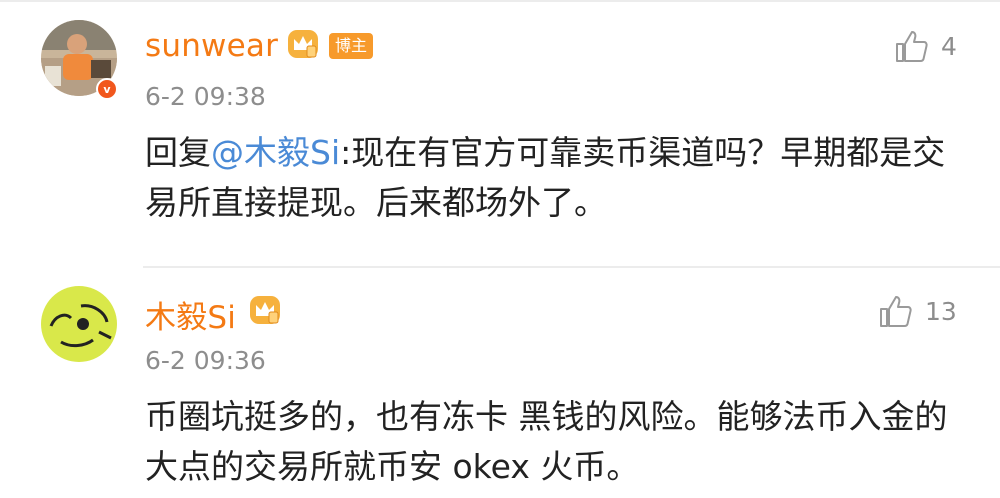  What do you see at coordinates (205, 360) in the screenshot?
I see `timestamp: 6-2 09:36` at bounding box center [205, 360].